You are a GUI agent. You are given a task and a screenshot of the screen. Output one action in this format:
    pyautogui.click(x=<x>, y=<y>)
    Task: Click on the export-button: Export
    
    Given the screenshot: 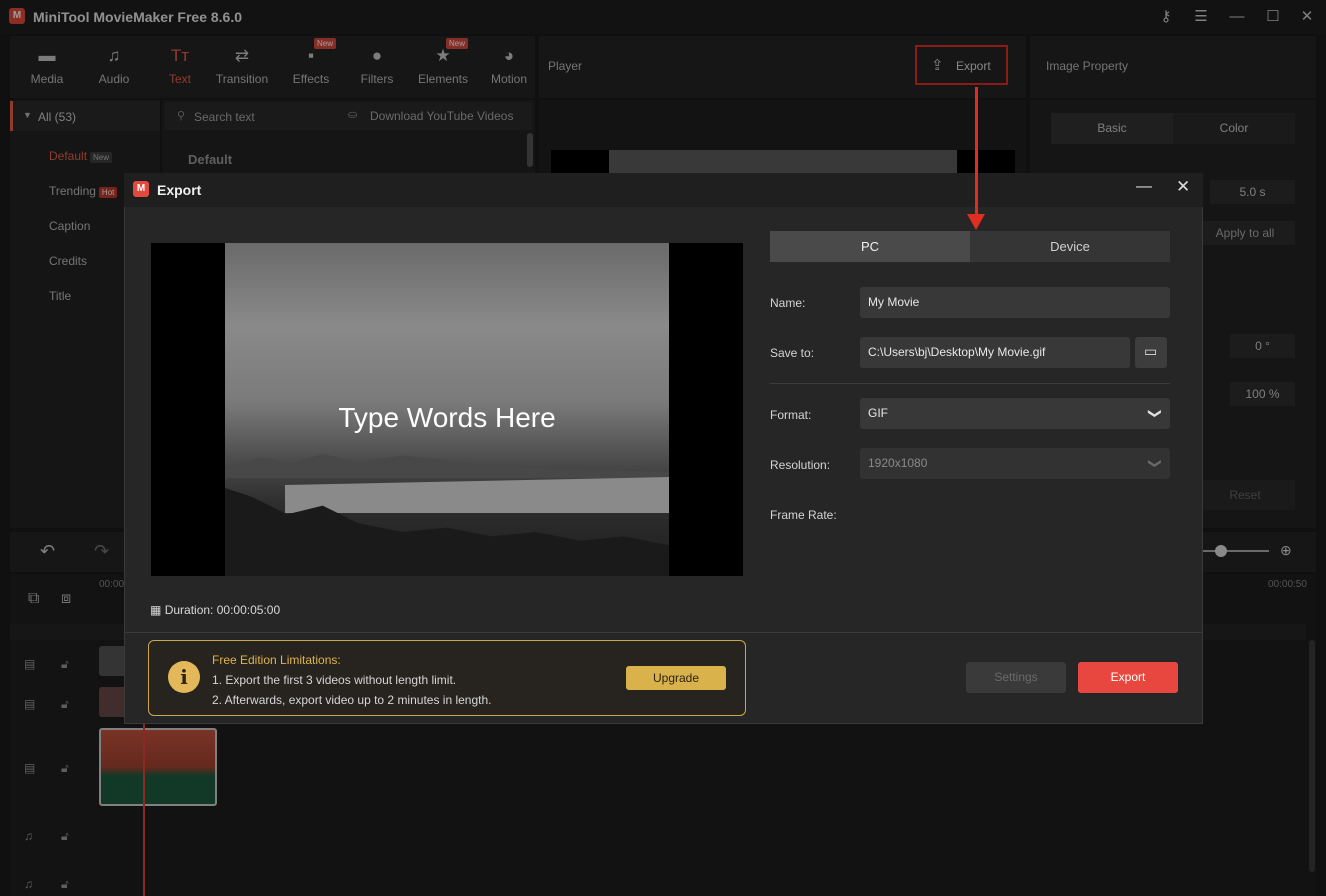 What is the action you would take?
    pyautogui.click(x=1128, y=677)
    